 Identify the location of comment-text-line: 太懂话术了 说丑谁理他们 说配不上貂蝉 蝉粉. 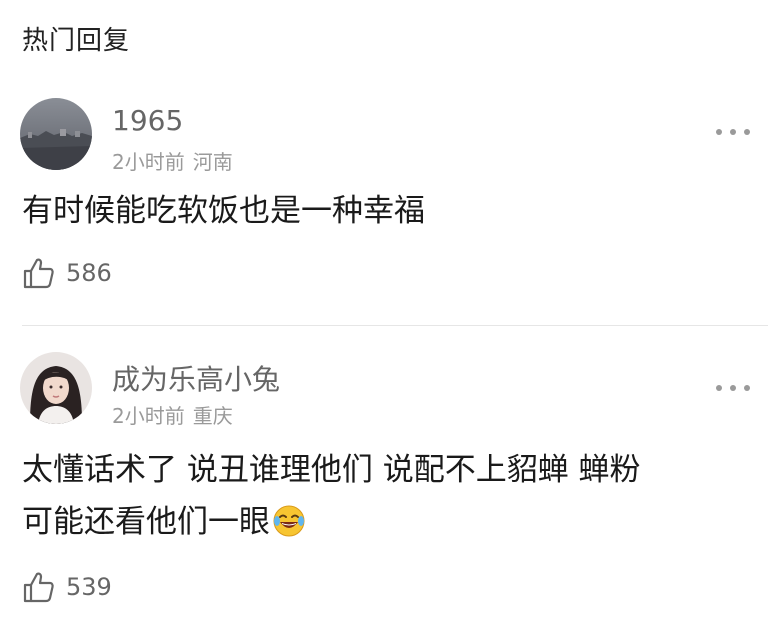
(331, 470).